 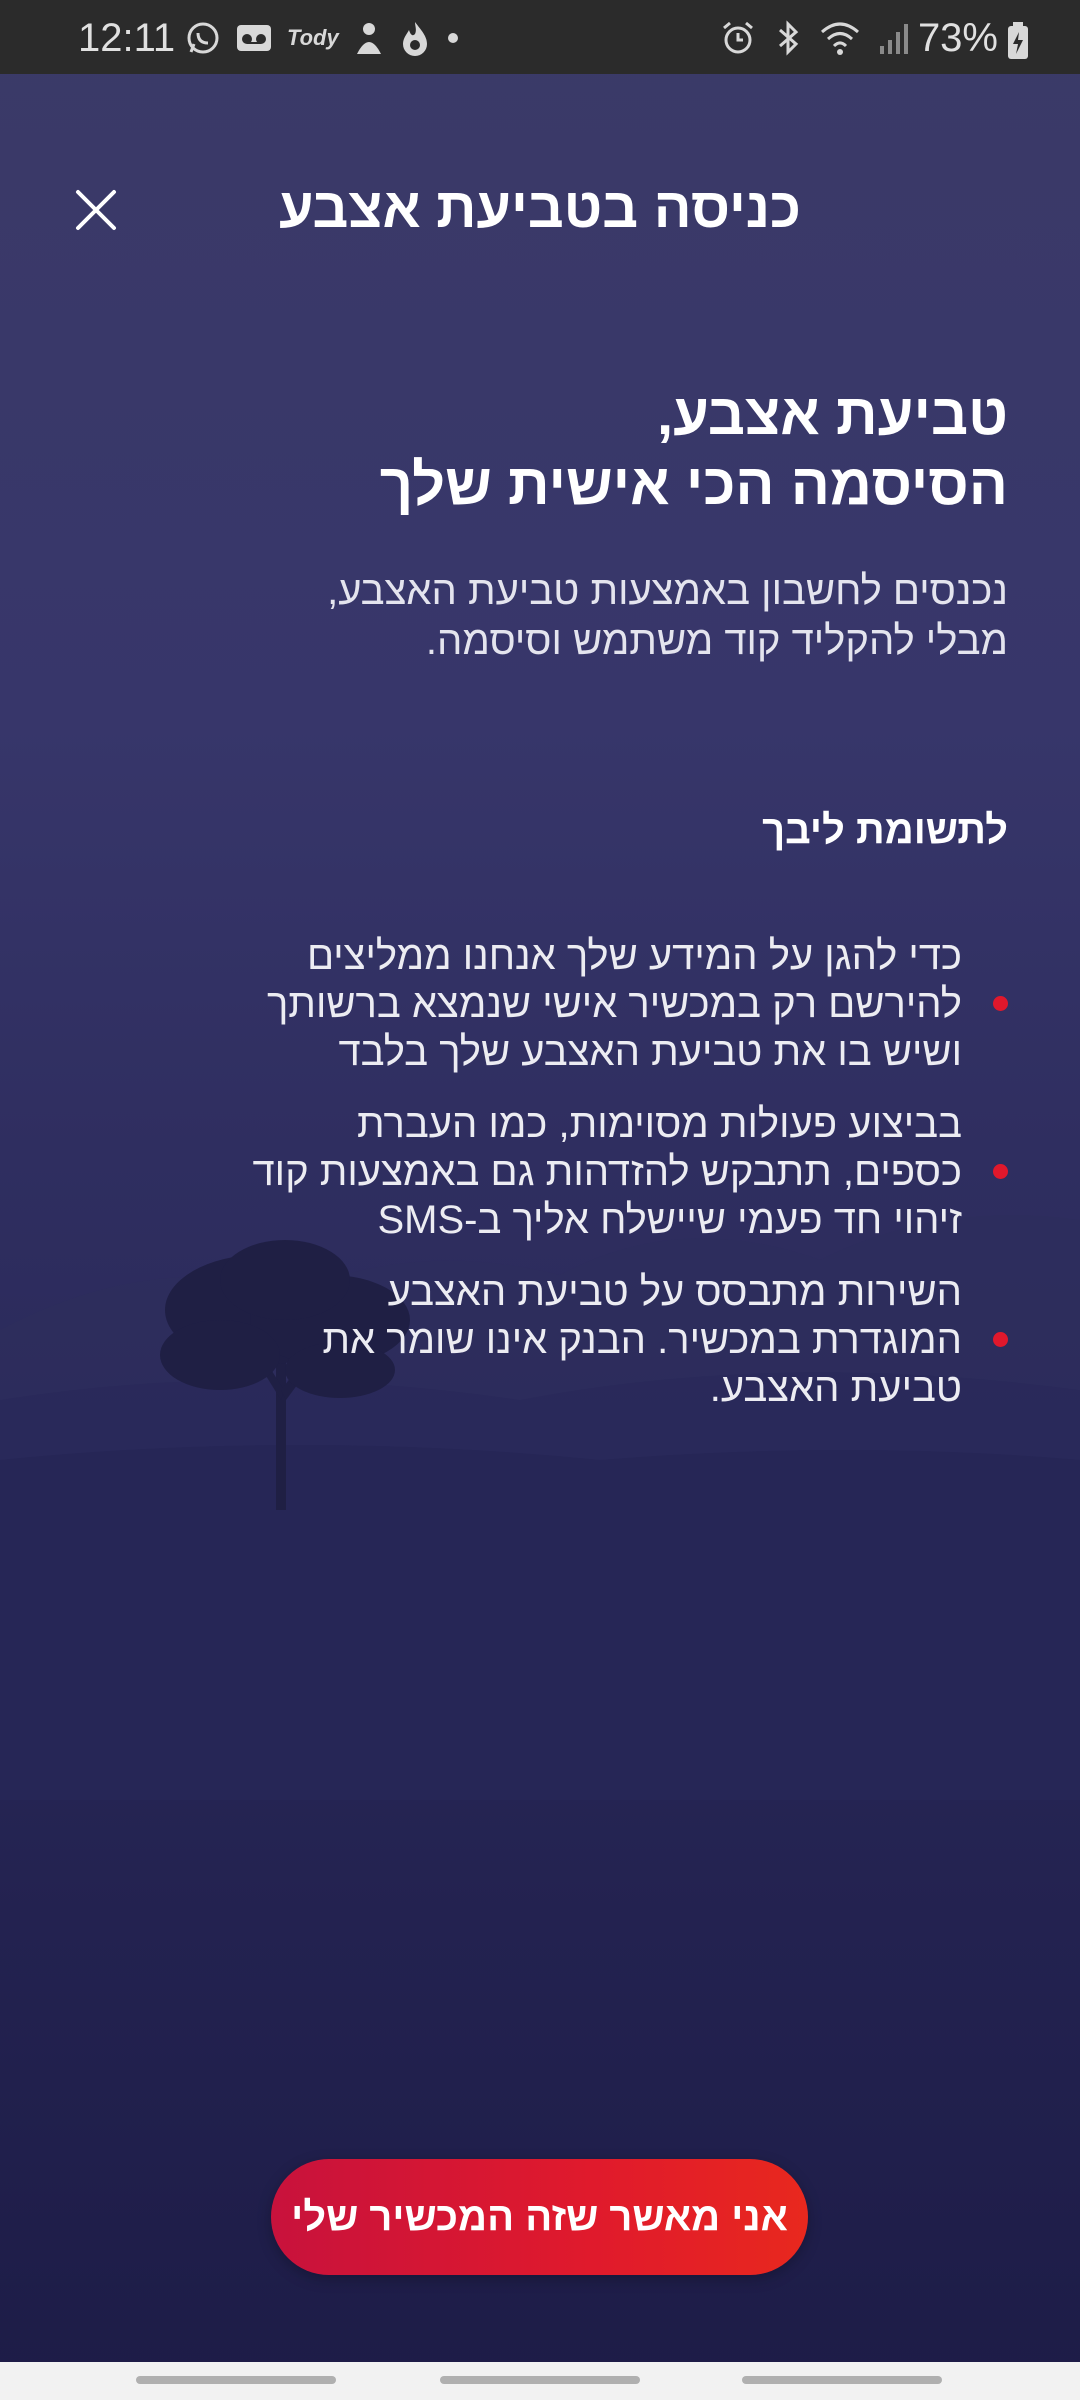 I want to click on list-item-line: להירשם רק במכשיר אישי שנמצא ברשותך, so click(x=614, y=1004).